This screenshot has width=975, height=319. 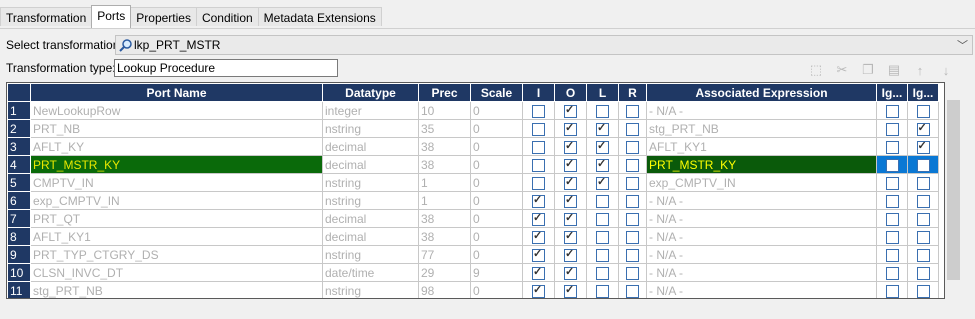 I want to click on datatype-cell: integer, so click(x=370, y=110).